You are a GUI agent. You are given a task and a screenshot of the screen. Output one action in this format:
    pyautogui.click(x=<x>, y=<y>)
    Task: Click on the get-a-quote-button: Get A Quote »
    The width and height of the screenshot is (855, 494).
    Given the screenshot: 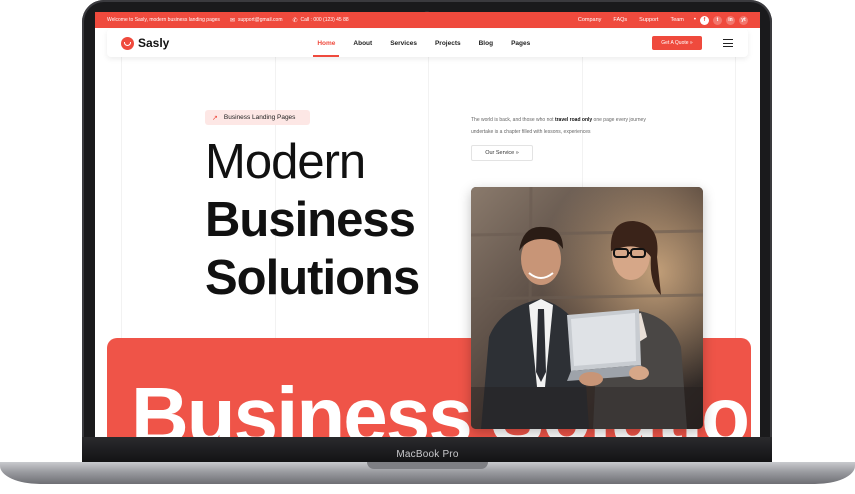 What is the action you would take?
    pyautogui.click(x=677, y=43)
    